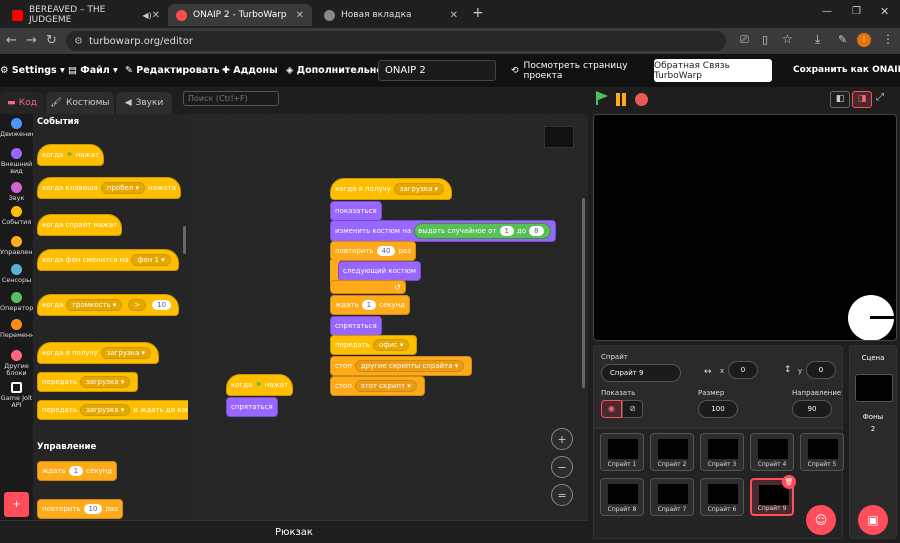 This screenshot has width=900, height=543. Describe the element at coordinates (743, 370) in the screenshot. I see `x-field: 0` at that location.